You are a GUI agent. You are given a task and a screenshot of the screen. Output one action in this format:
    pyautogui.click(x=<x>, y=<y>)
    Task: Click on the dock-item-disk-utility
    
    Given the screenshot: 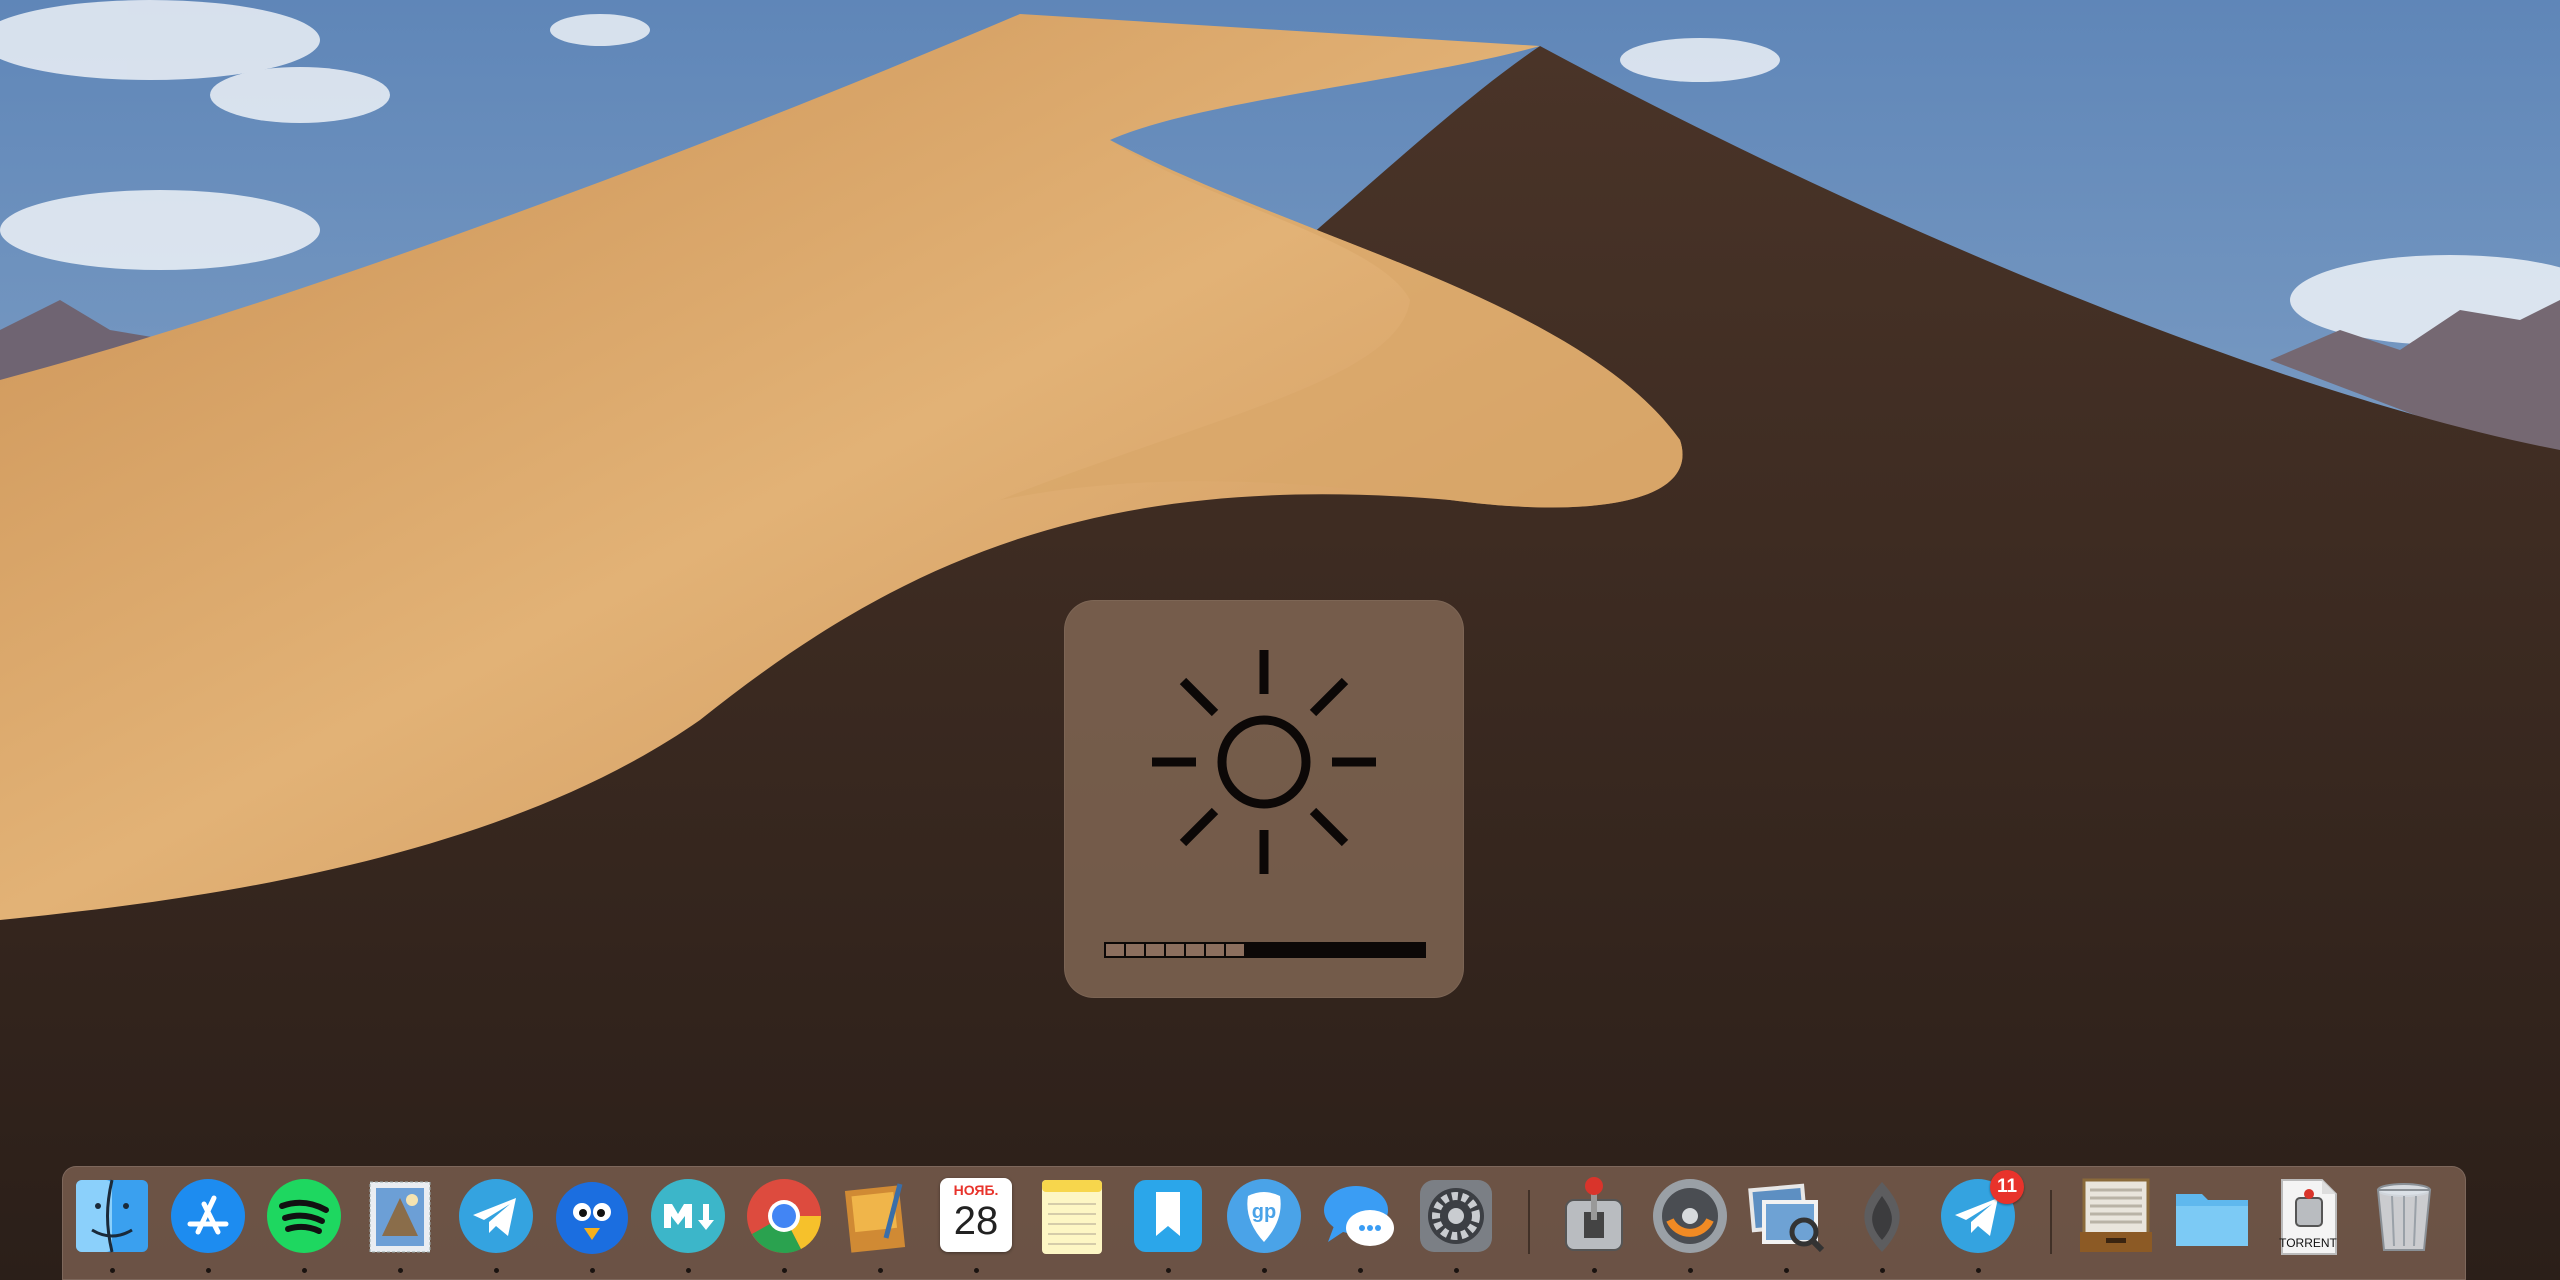 What is the action you would take?
    pyautogui.click(x=1691, y=1224)
    